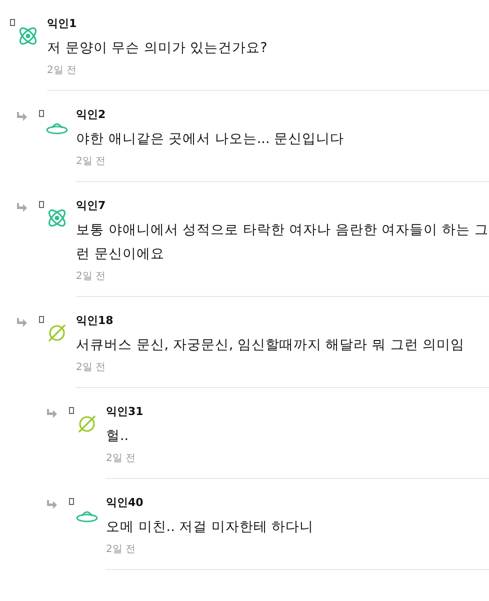 The image size is (489, 601). Describe the element at coordinates (125, 411) in the screenshot. I see `author-name: 익인31` at that location.